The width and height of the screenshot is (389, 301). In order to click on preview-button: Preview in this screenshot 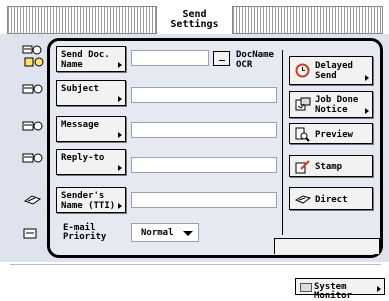, I will do `click(331, 133)`.